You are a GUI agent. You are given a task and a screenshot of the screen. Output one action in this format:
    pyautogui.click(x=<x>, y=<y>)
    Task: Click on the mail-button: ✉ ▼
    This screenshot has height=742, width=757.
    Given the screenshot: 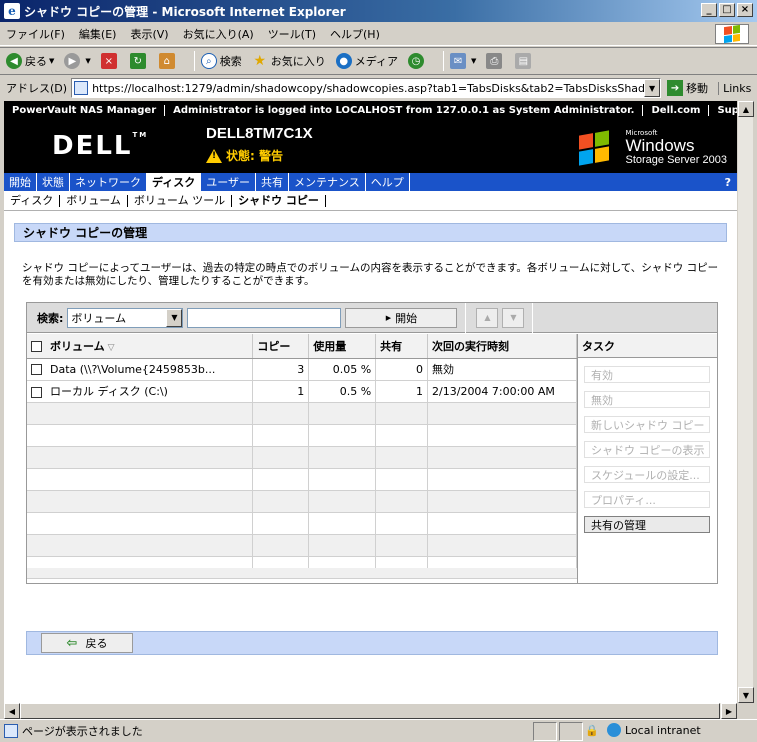 What is the action you would take?
    pyautogui.click(x=463, y=61)
    